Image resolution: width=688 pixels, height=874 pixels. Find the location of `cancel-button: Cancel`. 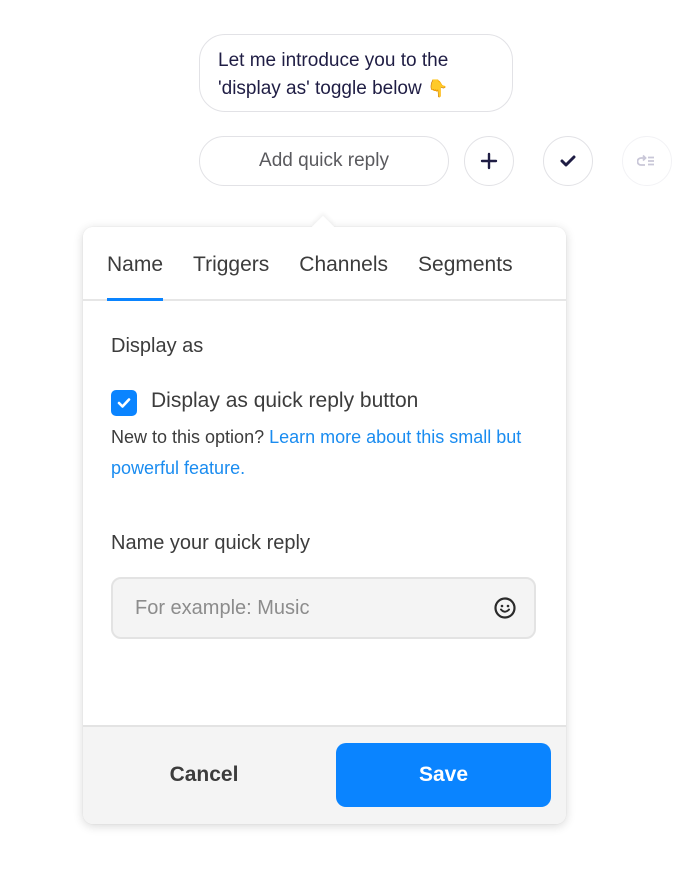

cancel-button: Cancel is located at coordinates (204, 775).